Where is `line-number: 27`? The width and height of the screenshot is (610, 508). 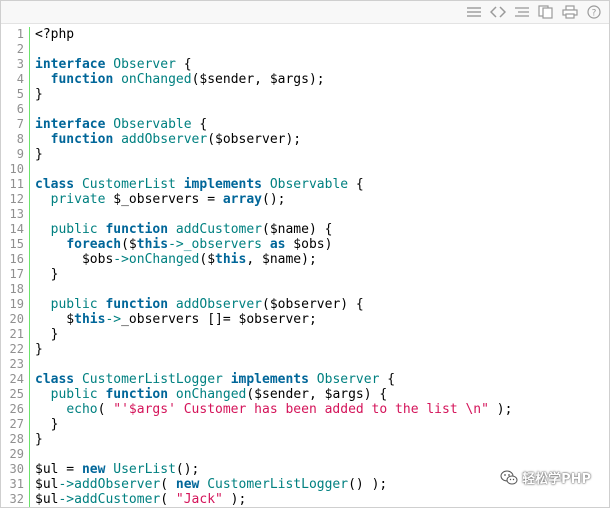
line-number: 27 is located at coordinates (16, 424).